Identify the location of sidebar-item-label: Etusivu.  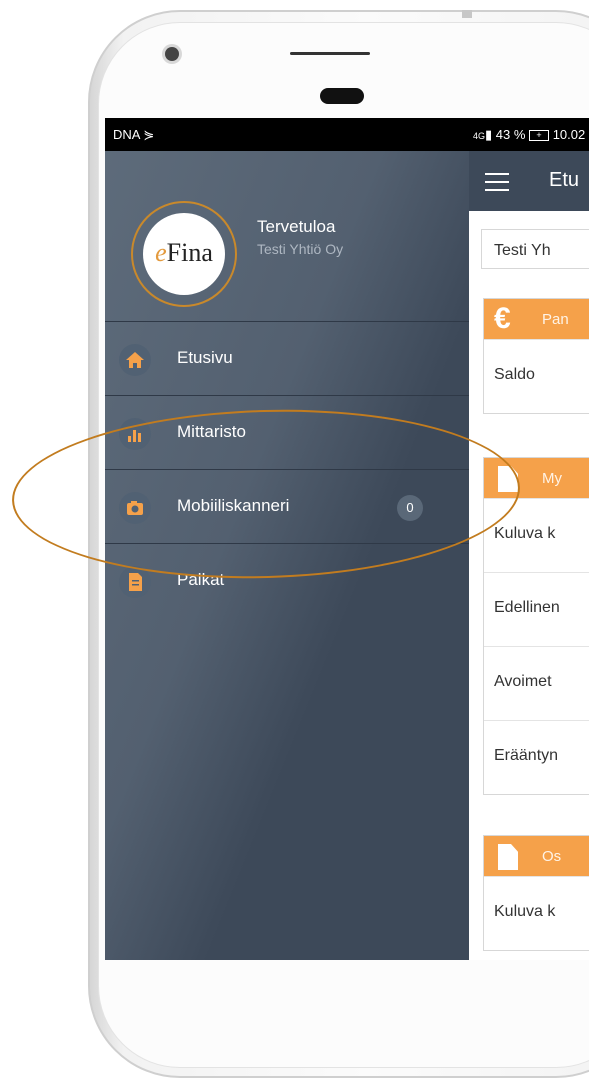
(205, 357).